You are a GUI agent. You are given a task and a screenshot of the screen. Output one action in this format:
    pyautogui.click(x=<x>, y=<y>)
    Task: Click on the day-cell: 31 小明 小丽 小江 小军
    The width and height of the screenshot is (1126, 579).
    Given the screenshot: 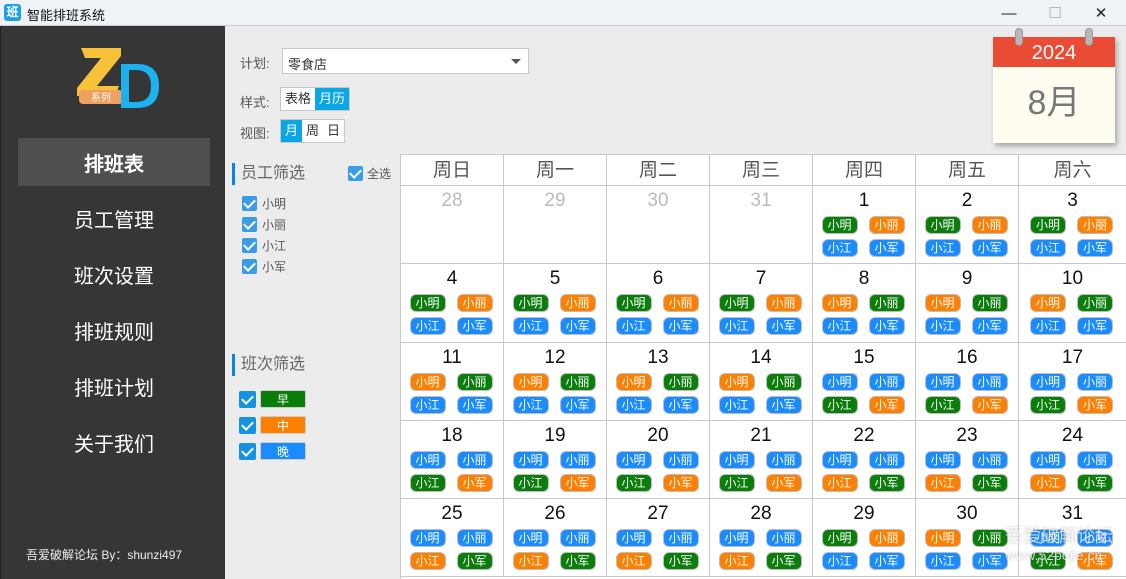 What is the action you would take?
    pyautogui.click(x=1072, y=538)
    